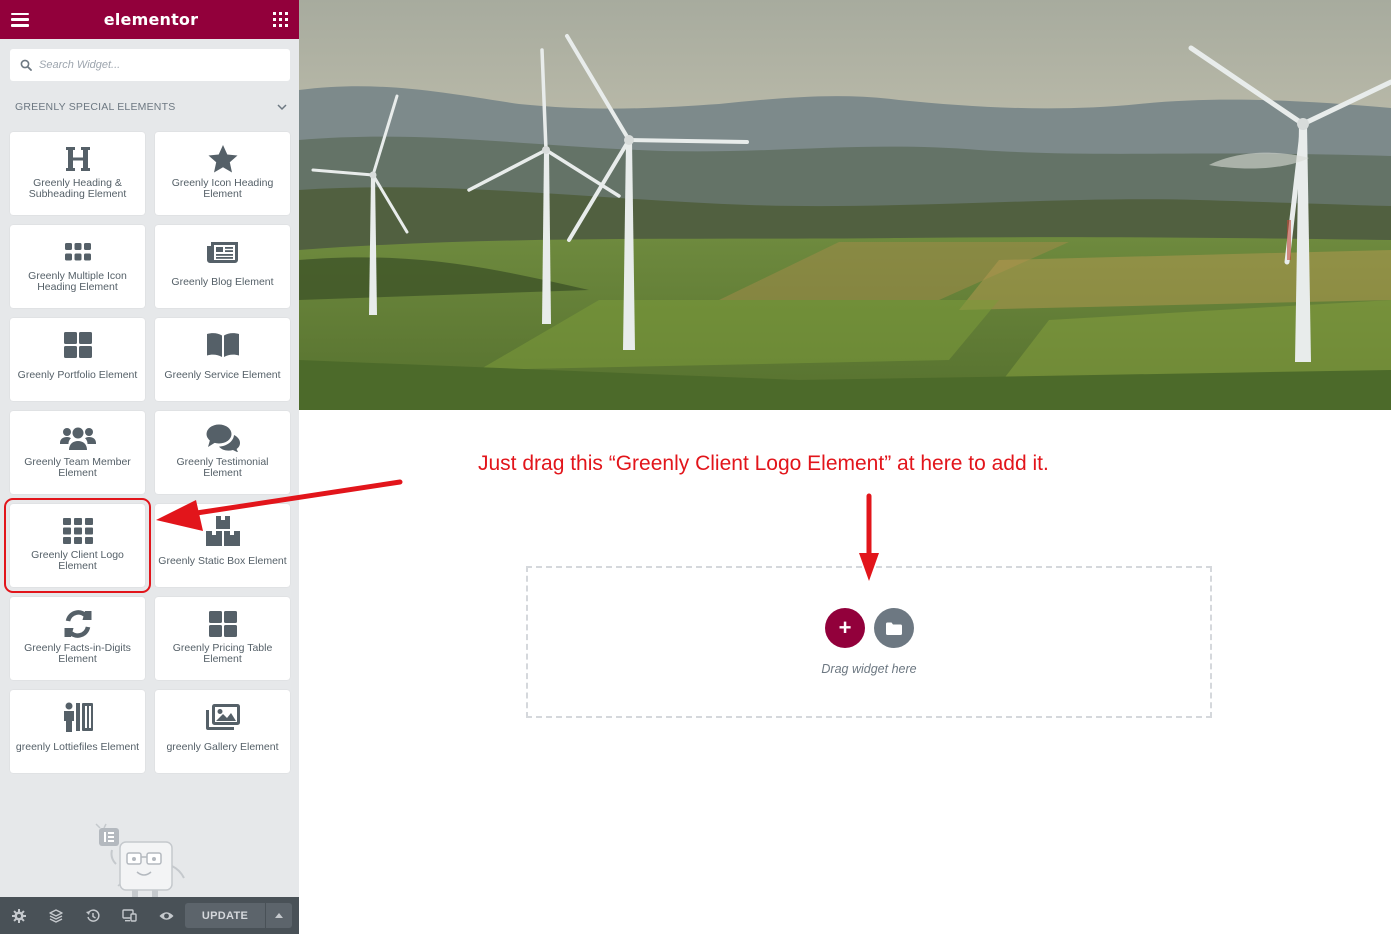  I want to click on widget-team-member: Greenly Team Member Element, so click(77, 452).